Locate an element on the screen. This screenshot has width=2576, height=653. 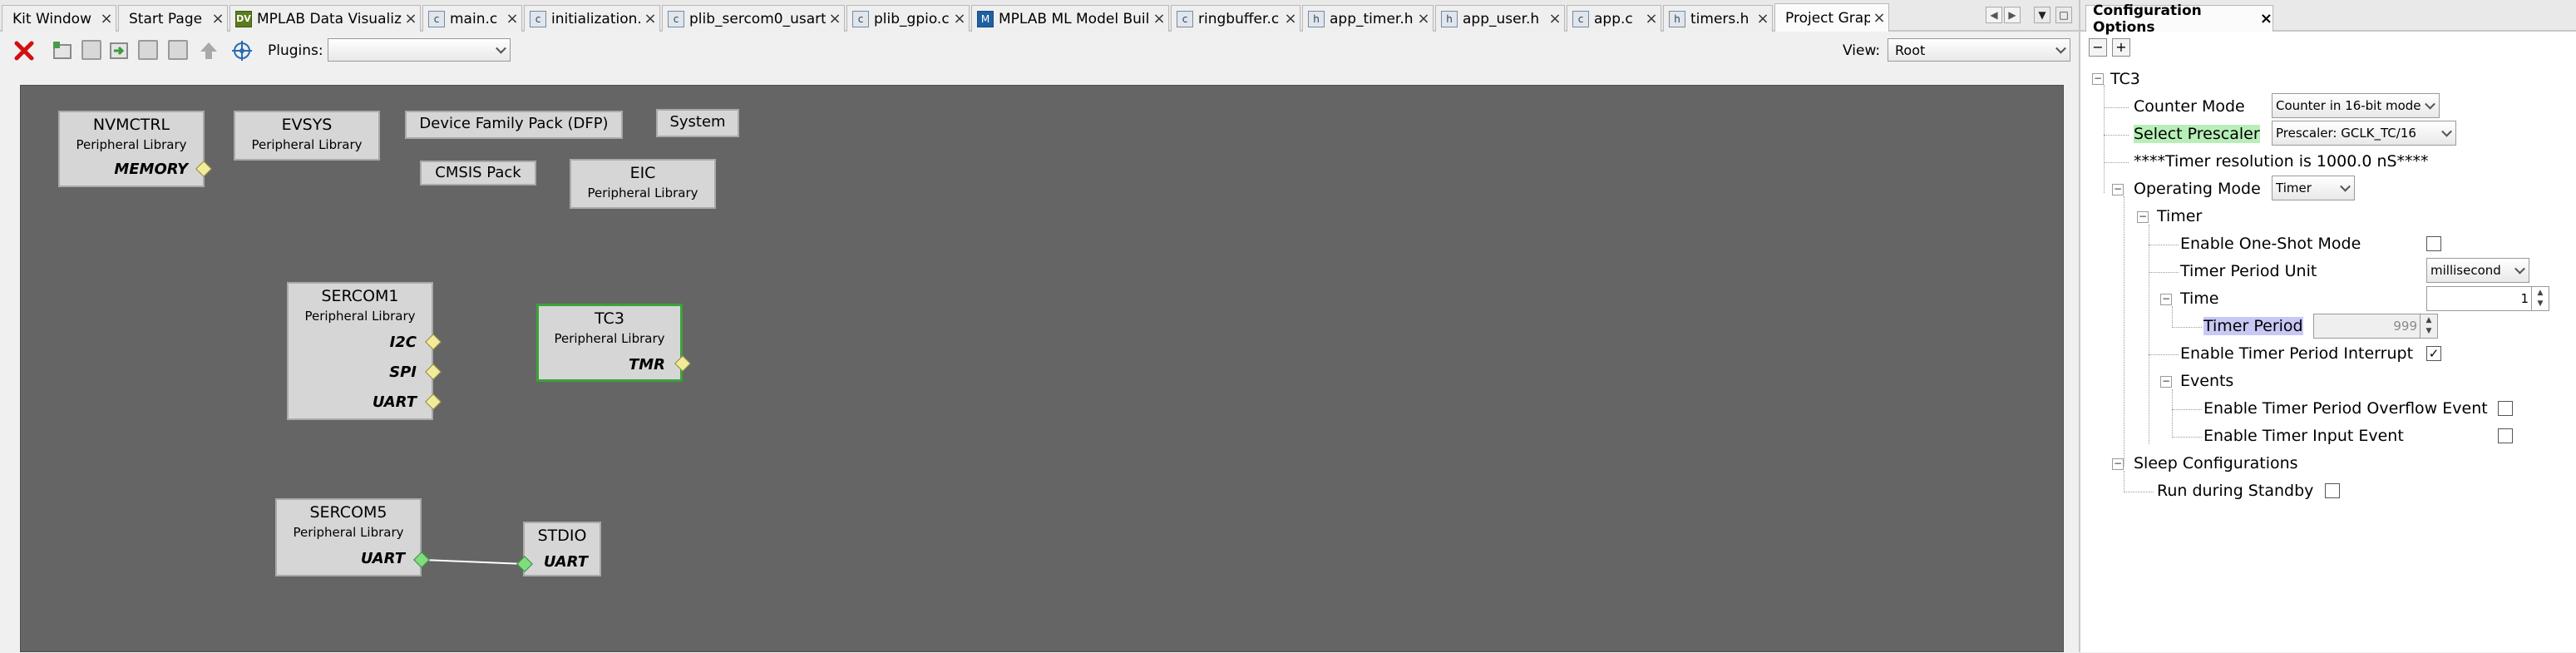
add-group-icon is located at coordinates (62, 51).